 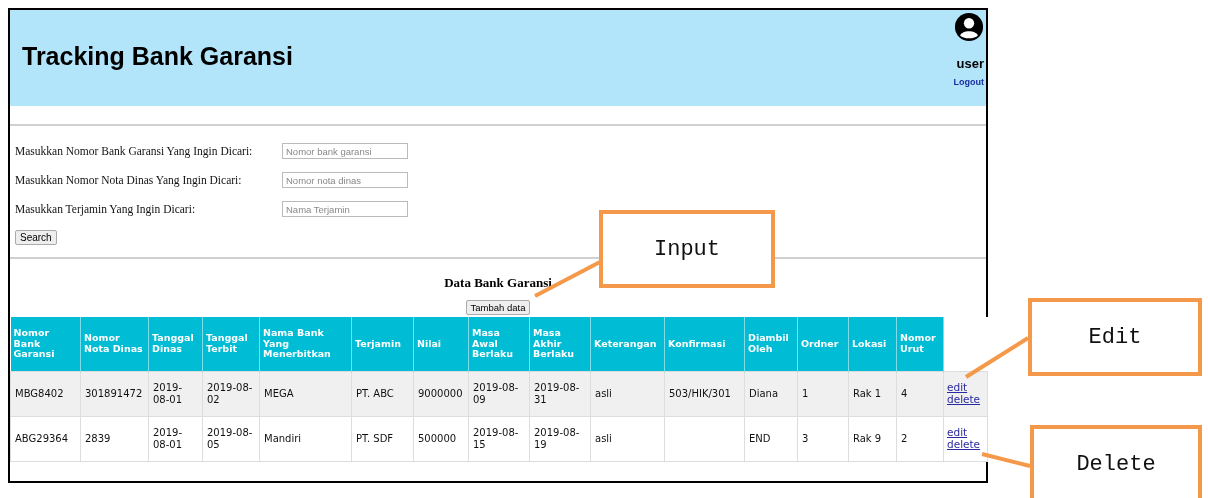 I want to click on column-header: Konfirmasi, so click(x=704, y=344).